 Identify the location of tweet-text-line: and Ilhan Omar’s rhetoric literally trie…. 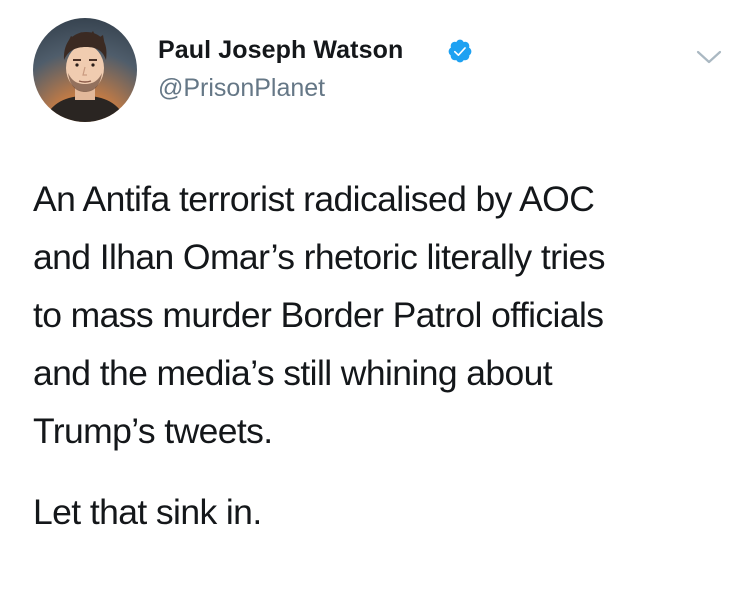
(319, 257).